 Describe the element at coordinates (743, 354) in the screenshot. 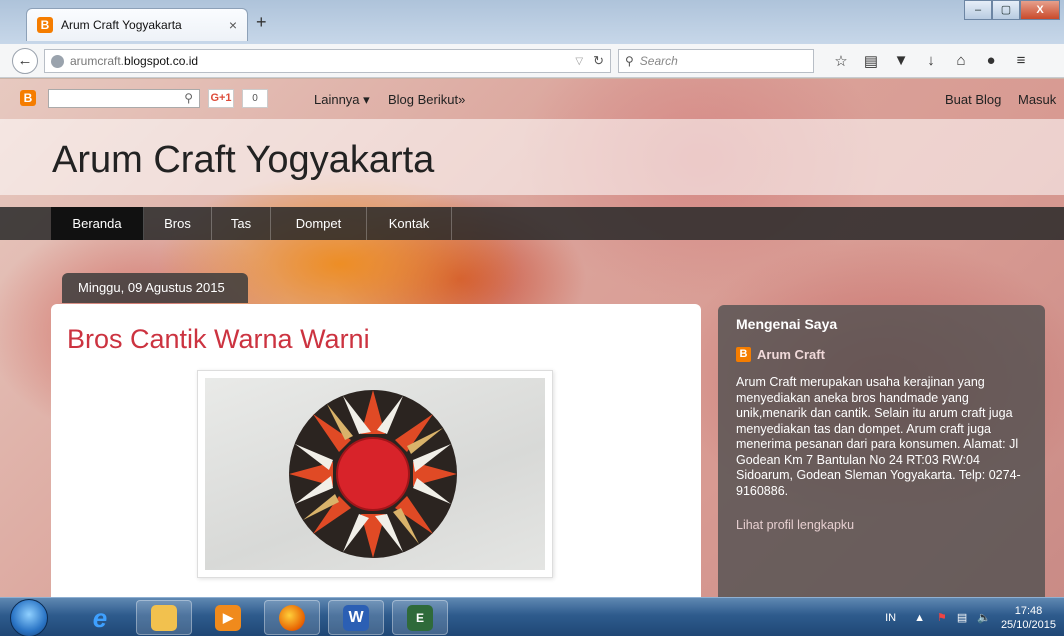

I see `blogger-profile-icon: B` at that location.